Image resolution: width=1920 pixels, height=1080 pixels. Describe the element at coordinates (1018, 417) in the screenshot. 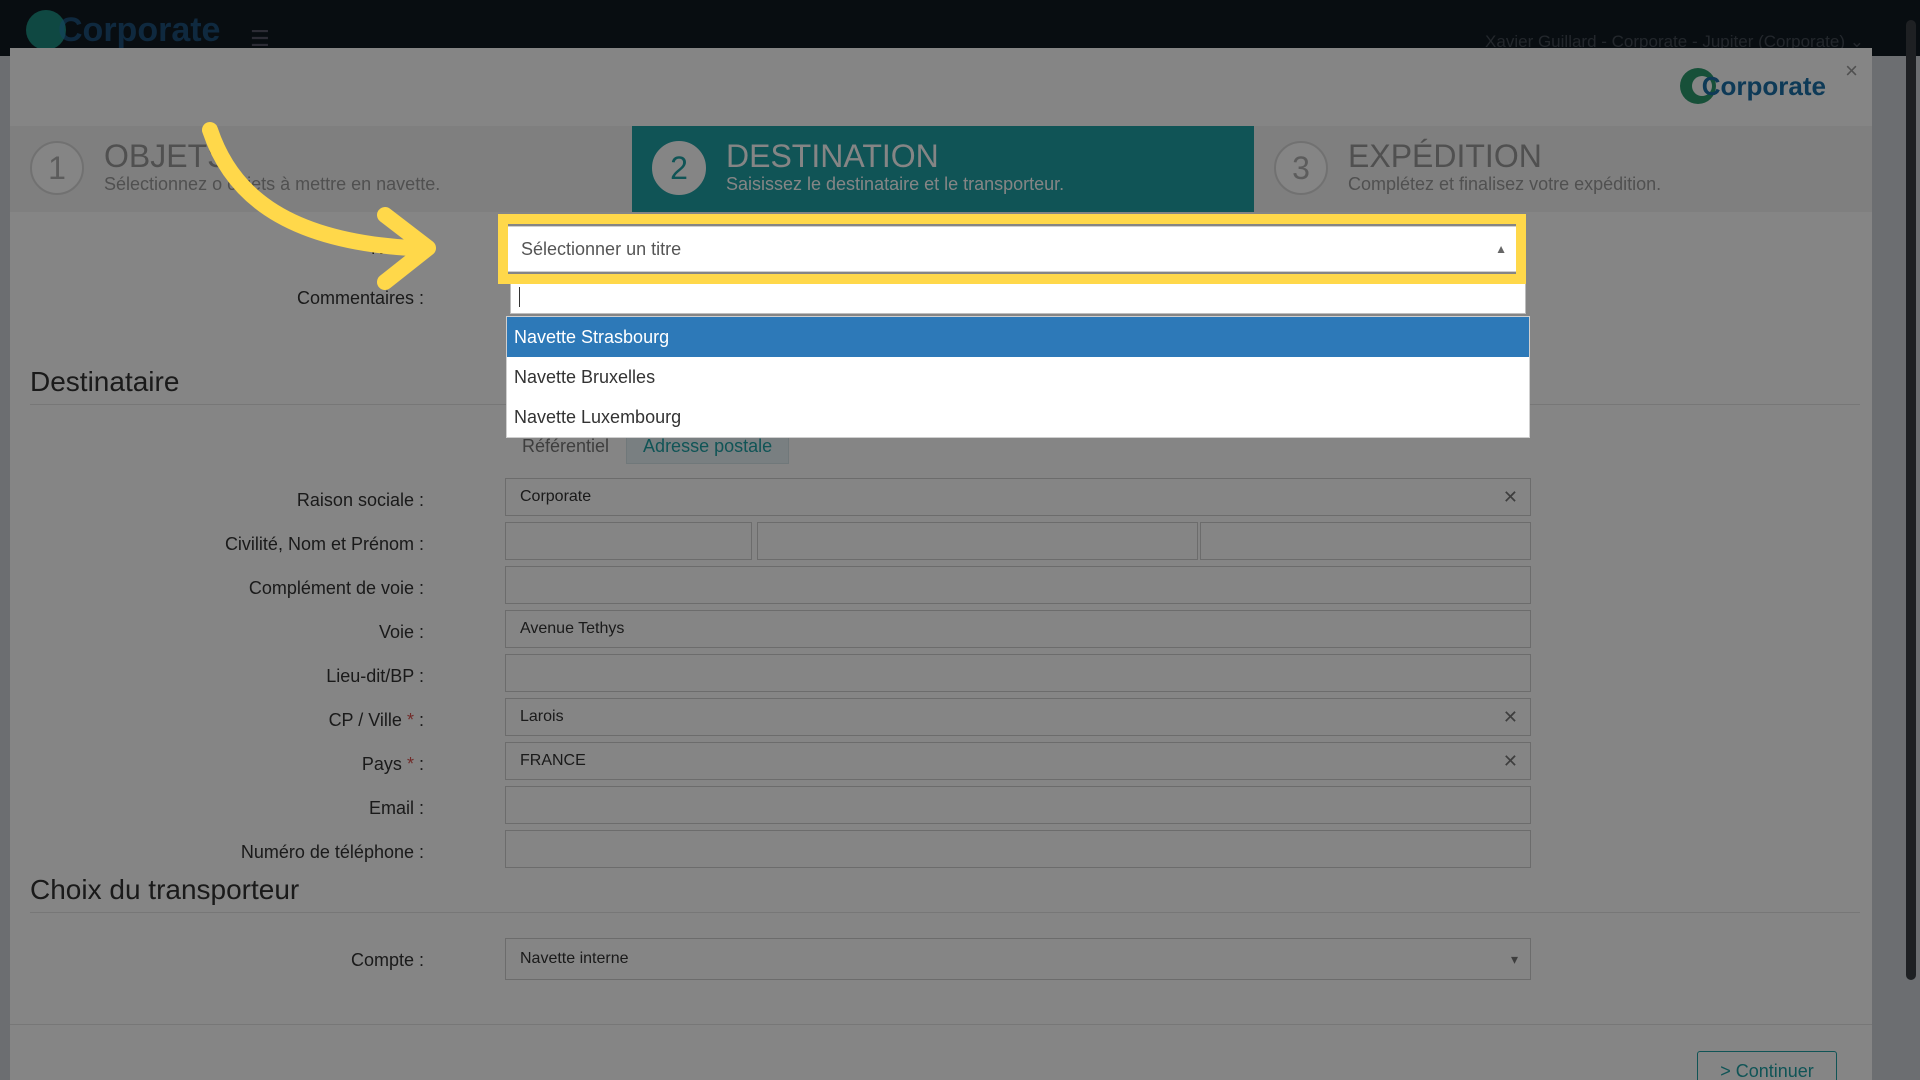

I see `dropdown-option: Navette Luxembourg` at that location.